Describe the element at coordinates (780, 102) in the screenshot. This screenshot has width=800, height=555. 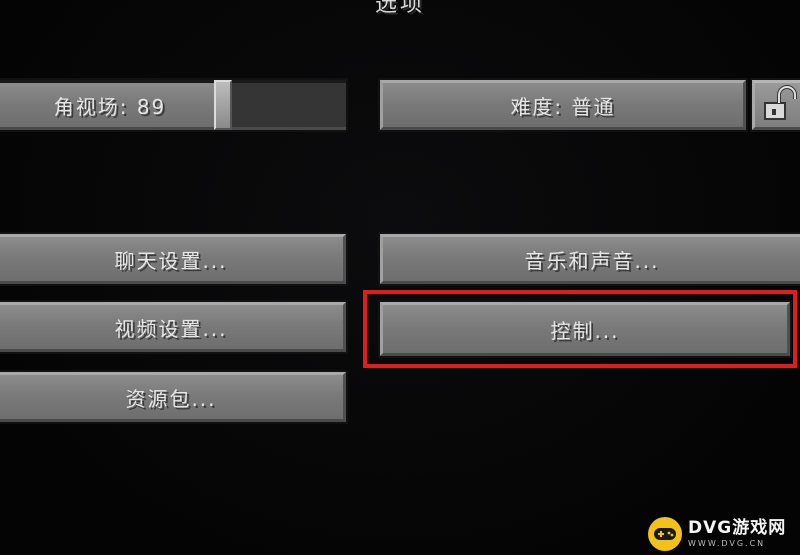
I see `lock-open-icon` at that location.